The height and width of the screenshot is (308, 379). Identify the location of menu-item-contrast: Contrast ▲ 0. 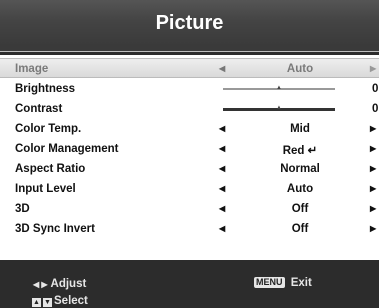
(189, 109).